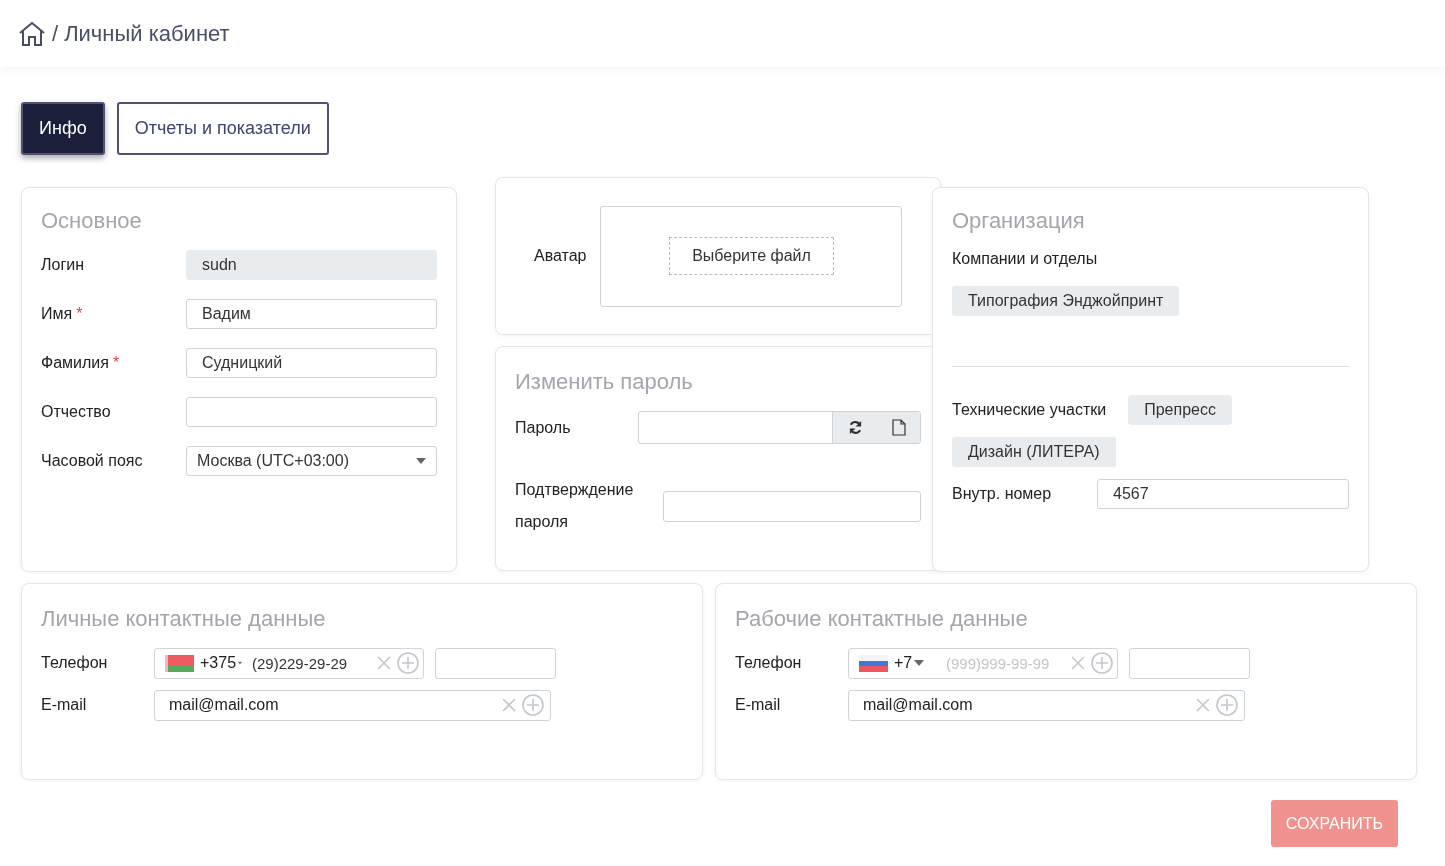 The image size is (1445, 866). I want to click on tab: Отчеты и показатели, so click(222, 128).